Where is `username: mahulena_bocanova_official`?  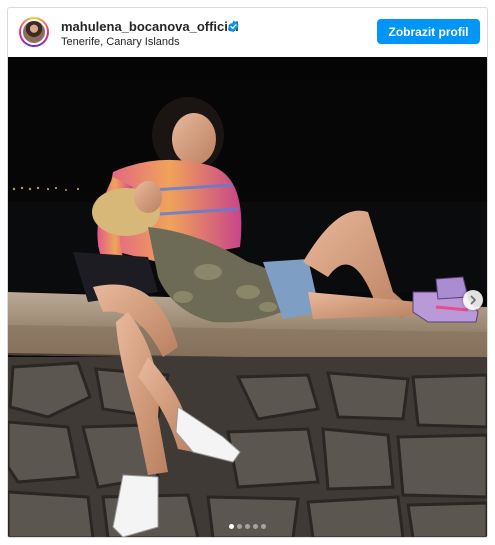 username: mahulena_bocanova_official is located at coordinates (150, 26).